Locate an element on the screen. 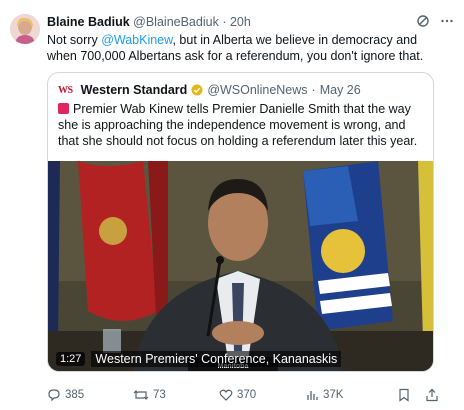  bookmark-button is located at coordinates (404, 395).